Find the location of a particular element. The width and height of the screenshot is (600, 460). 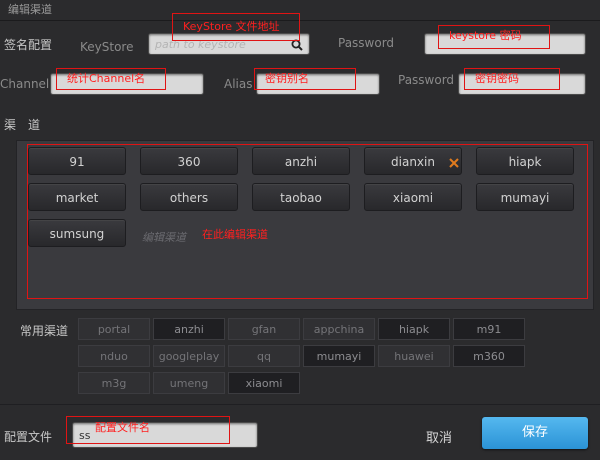

save-button: 保存 is located at coordinates (535, 433).